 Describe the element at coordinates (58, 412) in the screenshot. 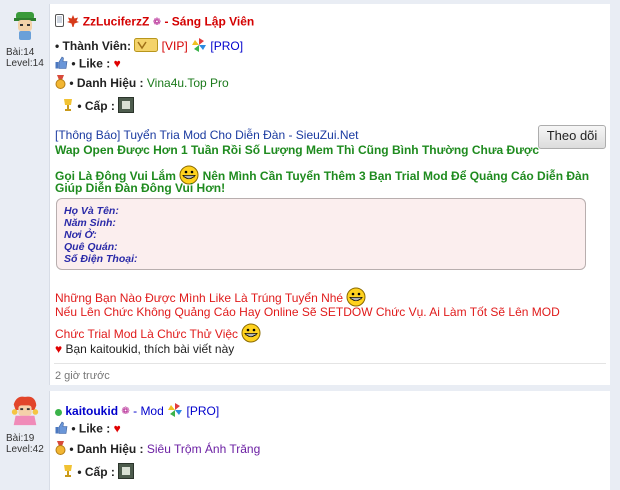

I see `online-status-icon` at that location.